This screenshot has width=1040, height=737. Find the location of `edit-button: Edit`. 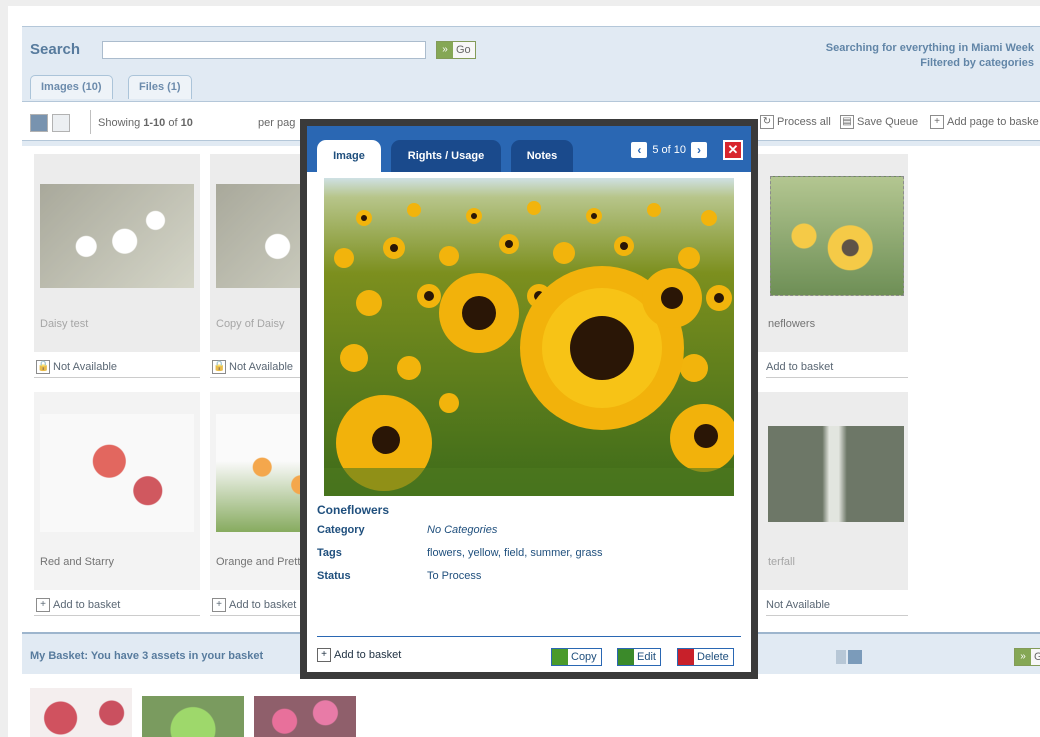

edit-button: Edit is located at coordinates (639, 657).